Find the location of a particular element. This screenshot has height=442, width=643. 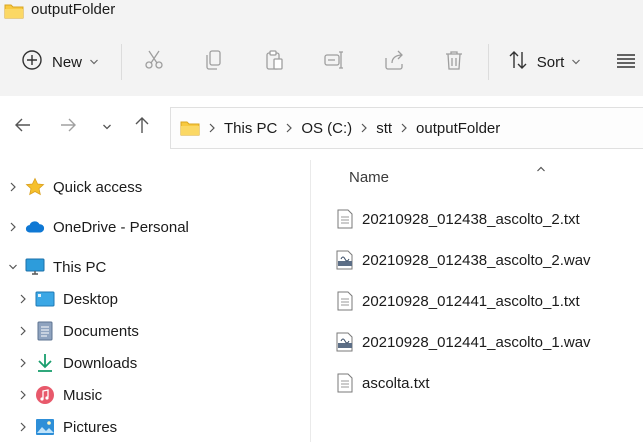

address-bar: This PC OS (C:) stt outputFolder is located at coordinates (406, 128).